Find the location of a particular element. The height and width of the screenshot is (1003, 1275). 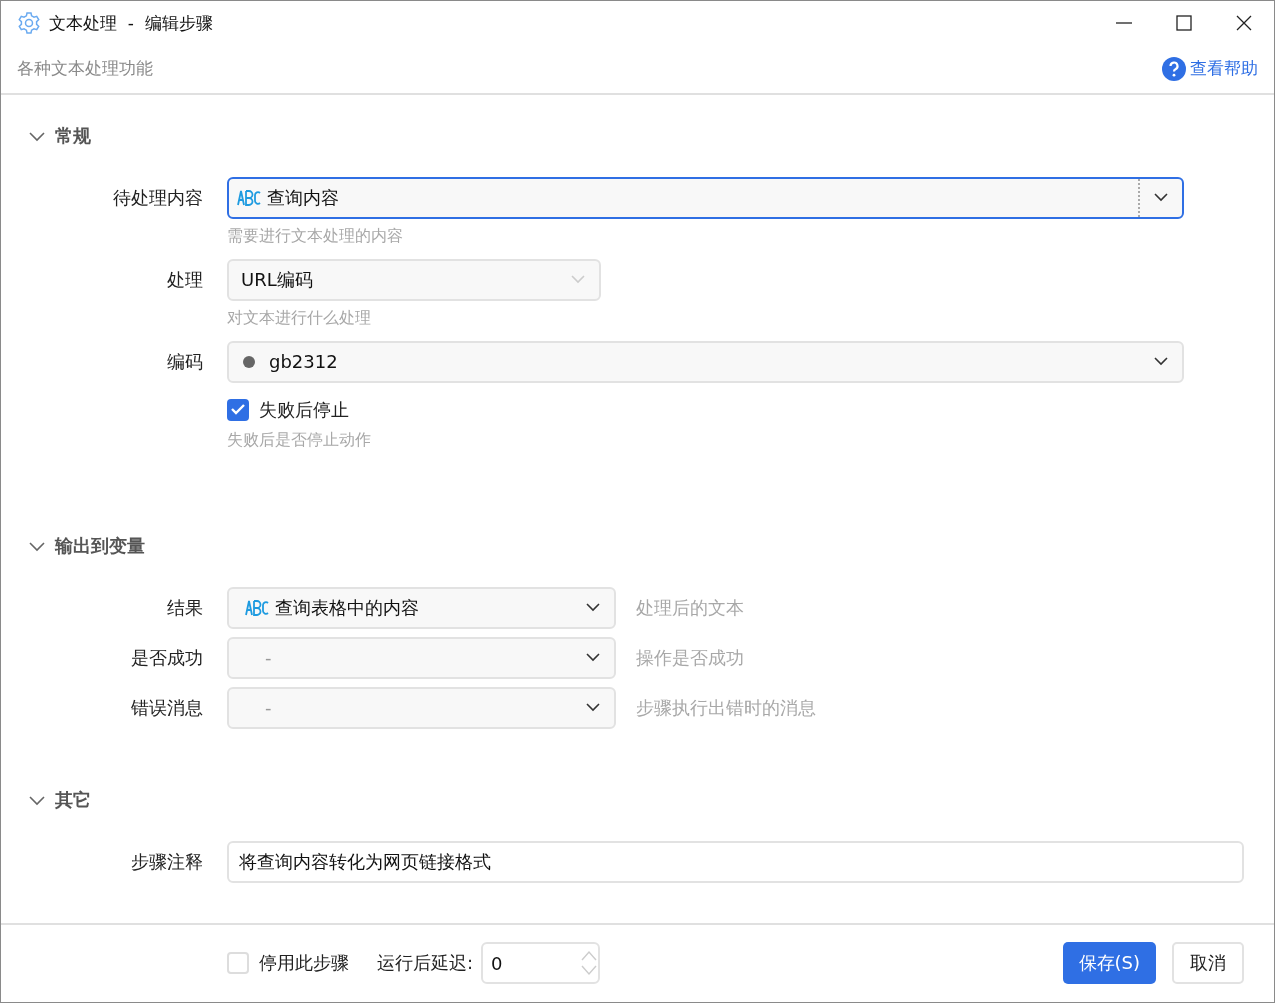

field-description: 操作是否成功 is located at coordinates (690, 657).